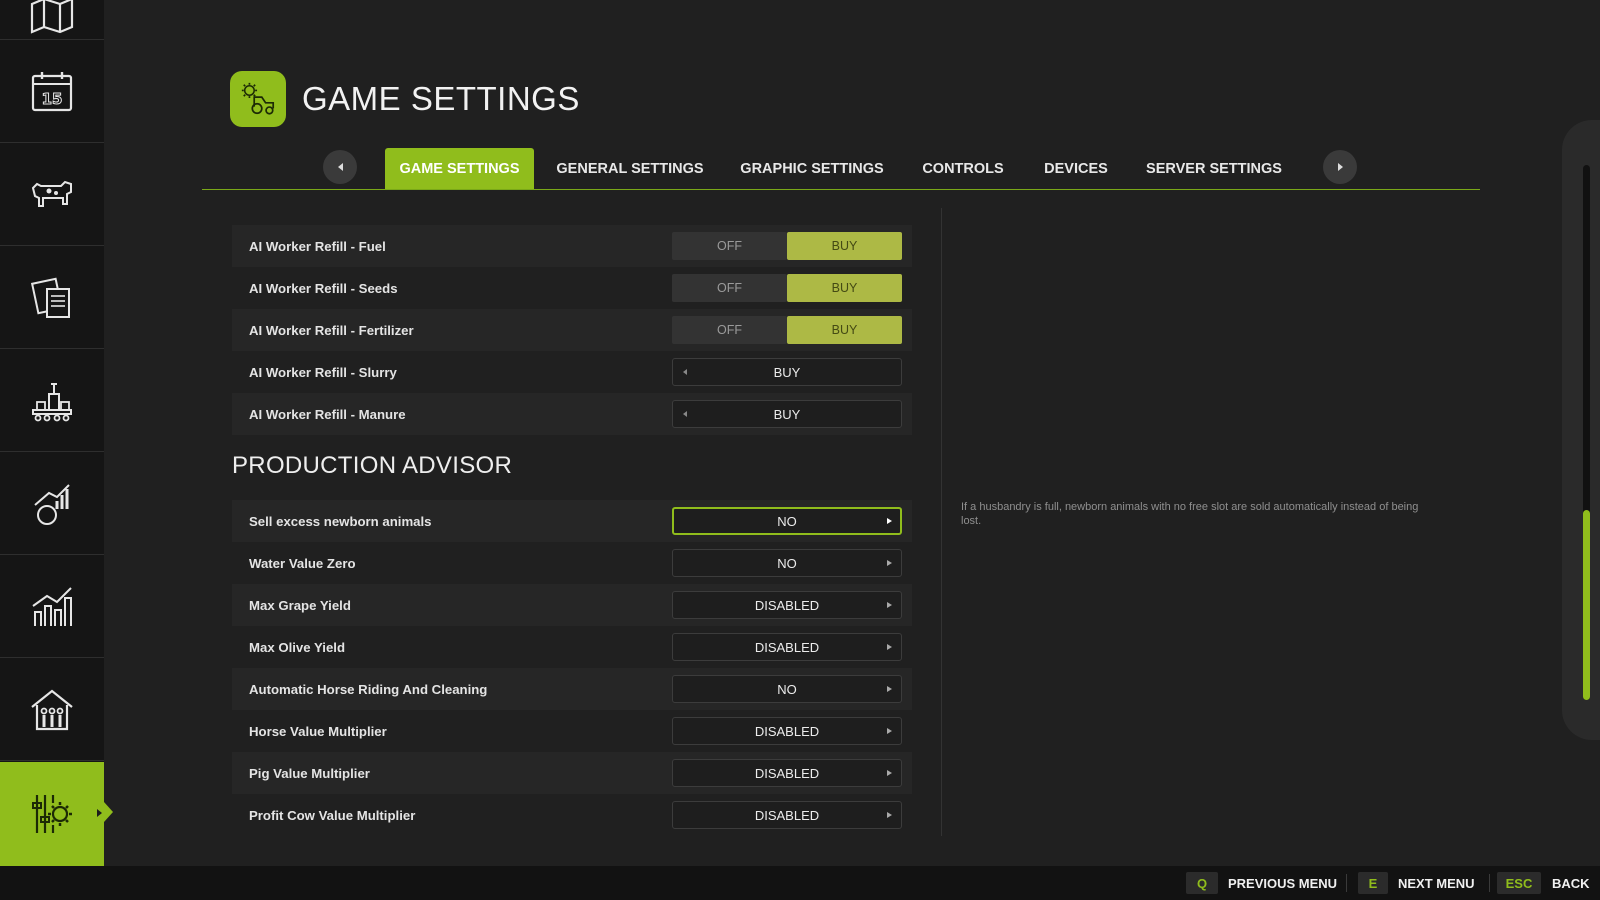 The image size is (1600, 900). Describe the element at coordinates (1202, 883) in the screenshot. I see `key-hint-q: Q` at that location.